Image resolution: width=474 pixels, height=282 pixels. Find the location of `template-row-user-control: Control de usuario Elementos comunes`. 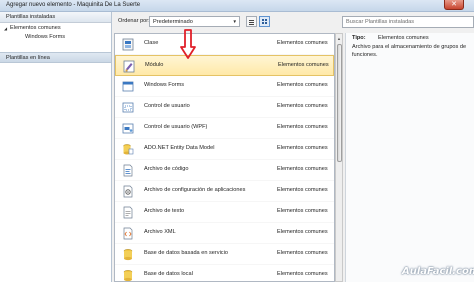

template-row-user-control: Control de usuario Elementos comunes is located at coordinates (224, 107).